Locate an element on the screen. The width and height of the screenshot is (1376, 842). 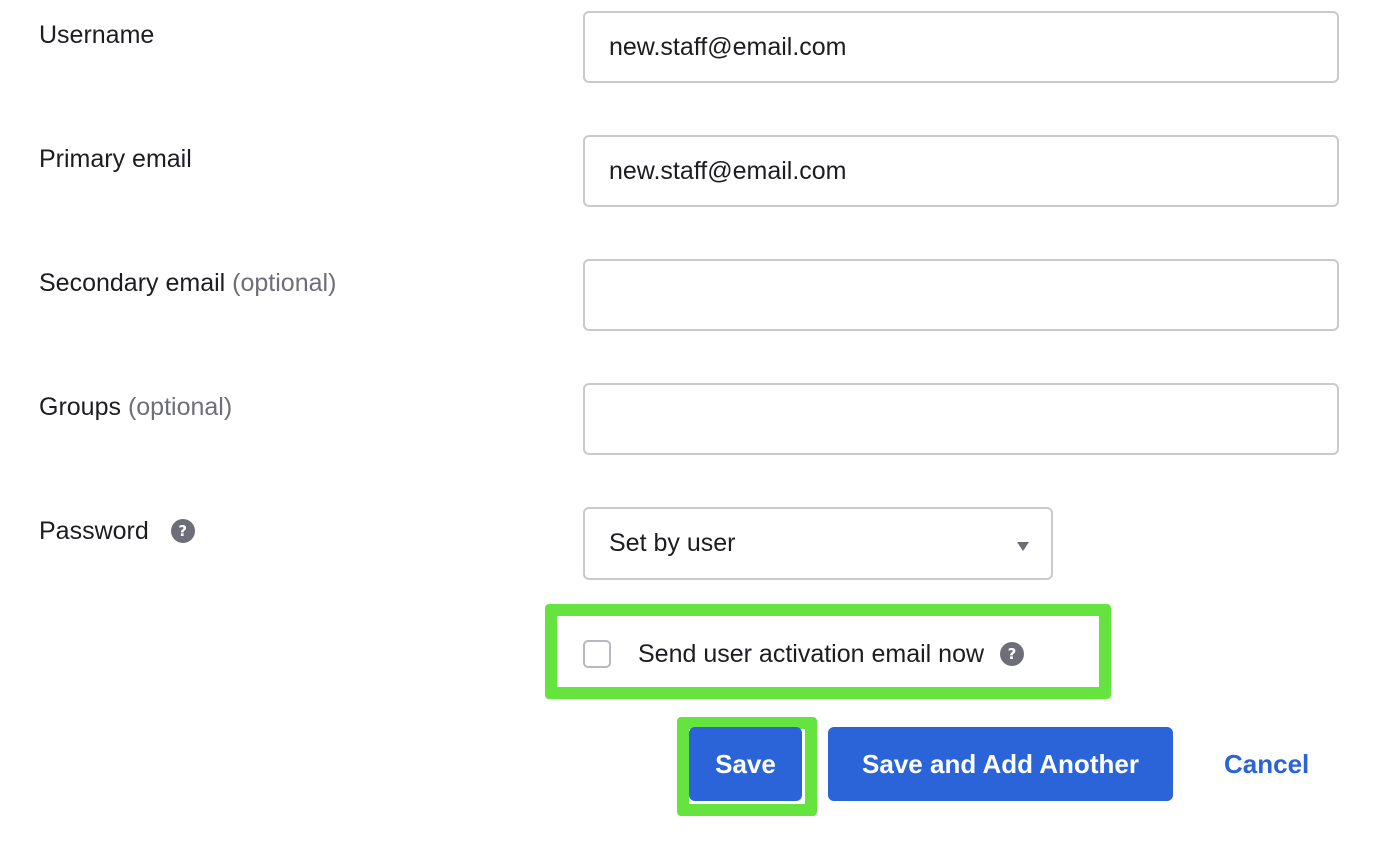
primary-email-label-text: Primary email is located at coordinates (115, 159).